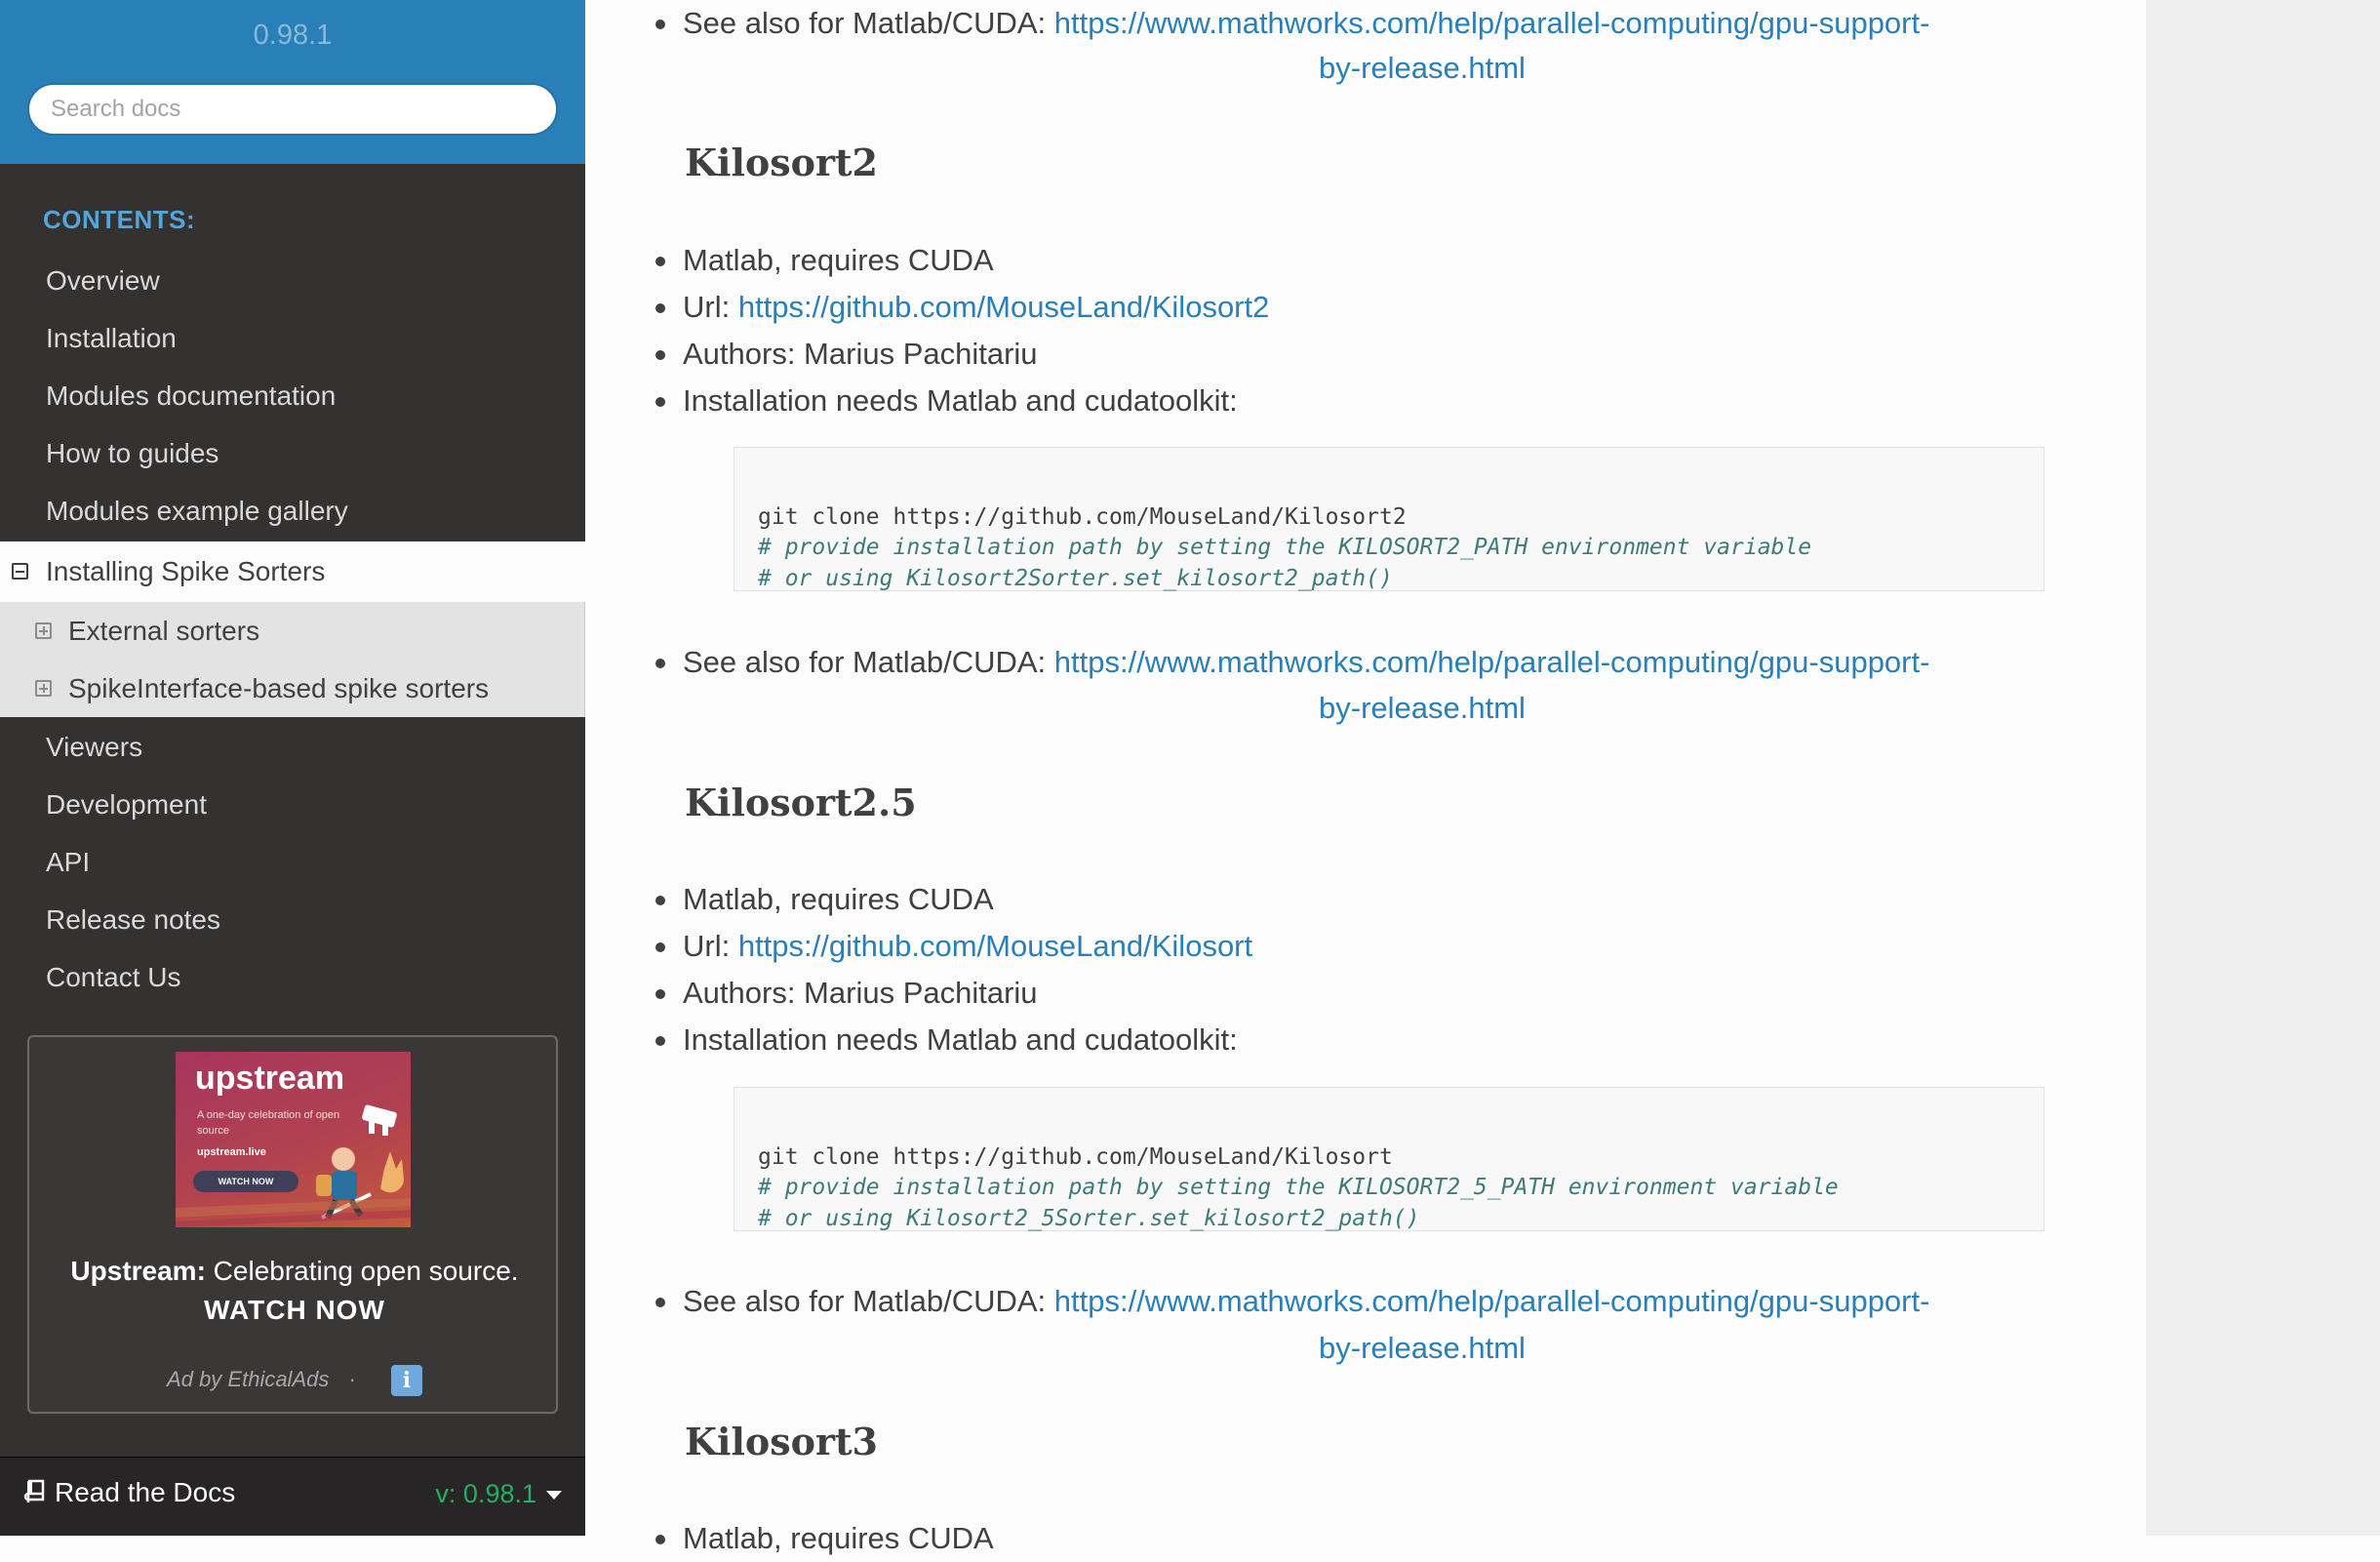  What do you see at coordinates (34, 1490) in the screenshot?
I see `book-icon` at bounding box center [34, 1490].